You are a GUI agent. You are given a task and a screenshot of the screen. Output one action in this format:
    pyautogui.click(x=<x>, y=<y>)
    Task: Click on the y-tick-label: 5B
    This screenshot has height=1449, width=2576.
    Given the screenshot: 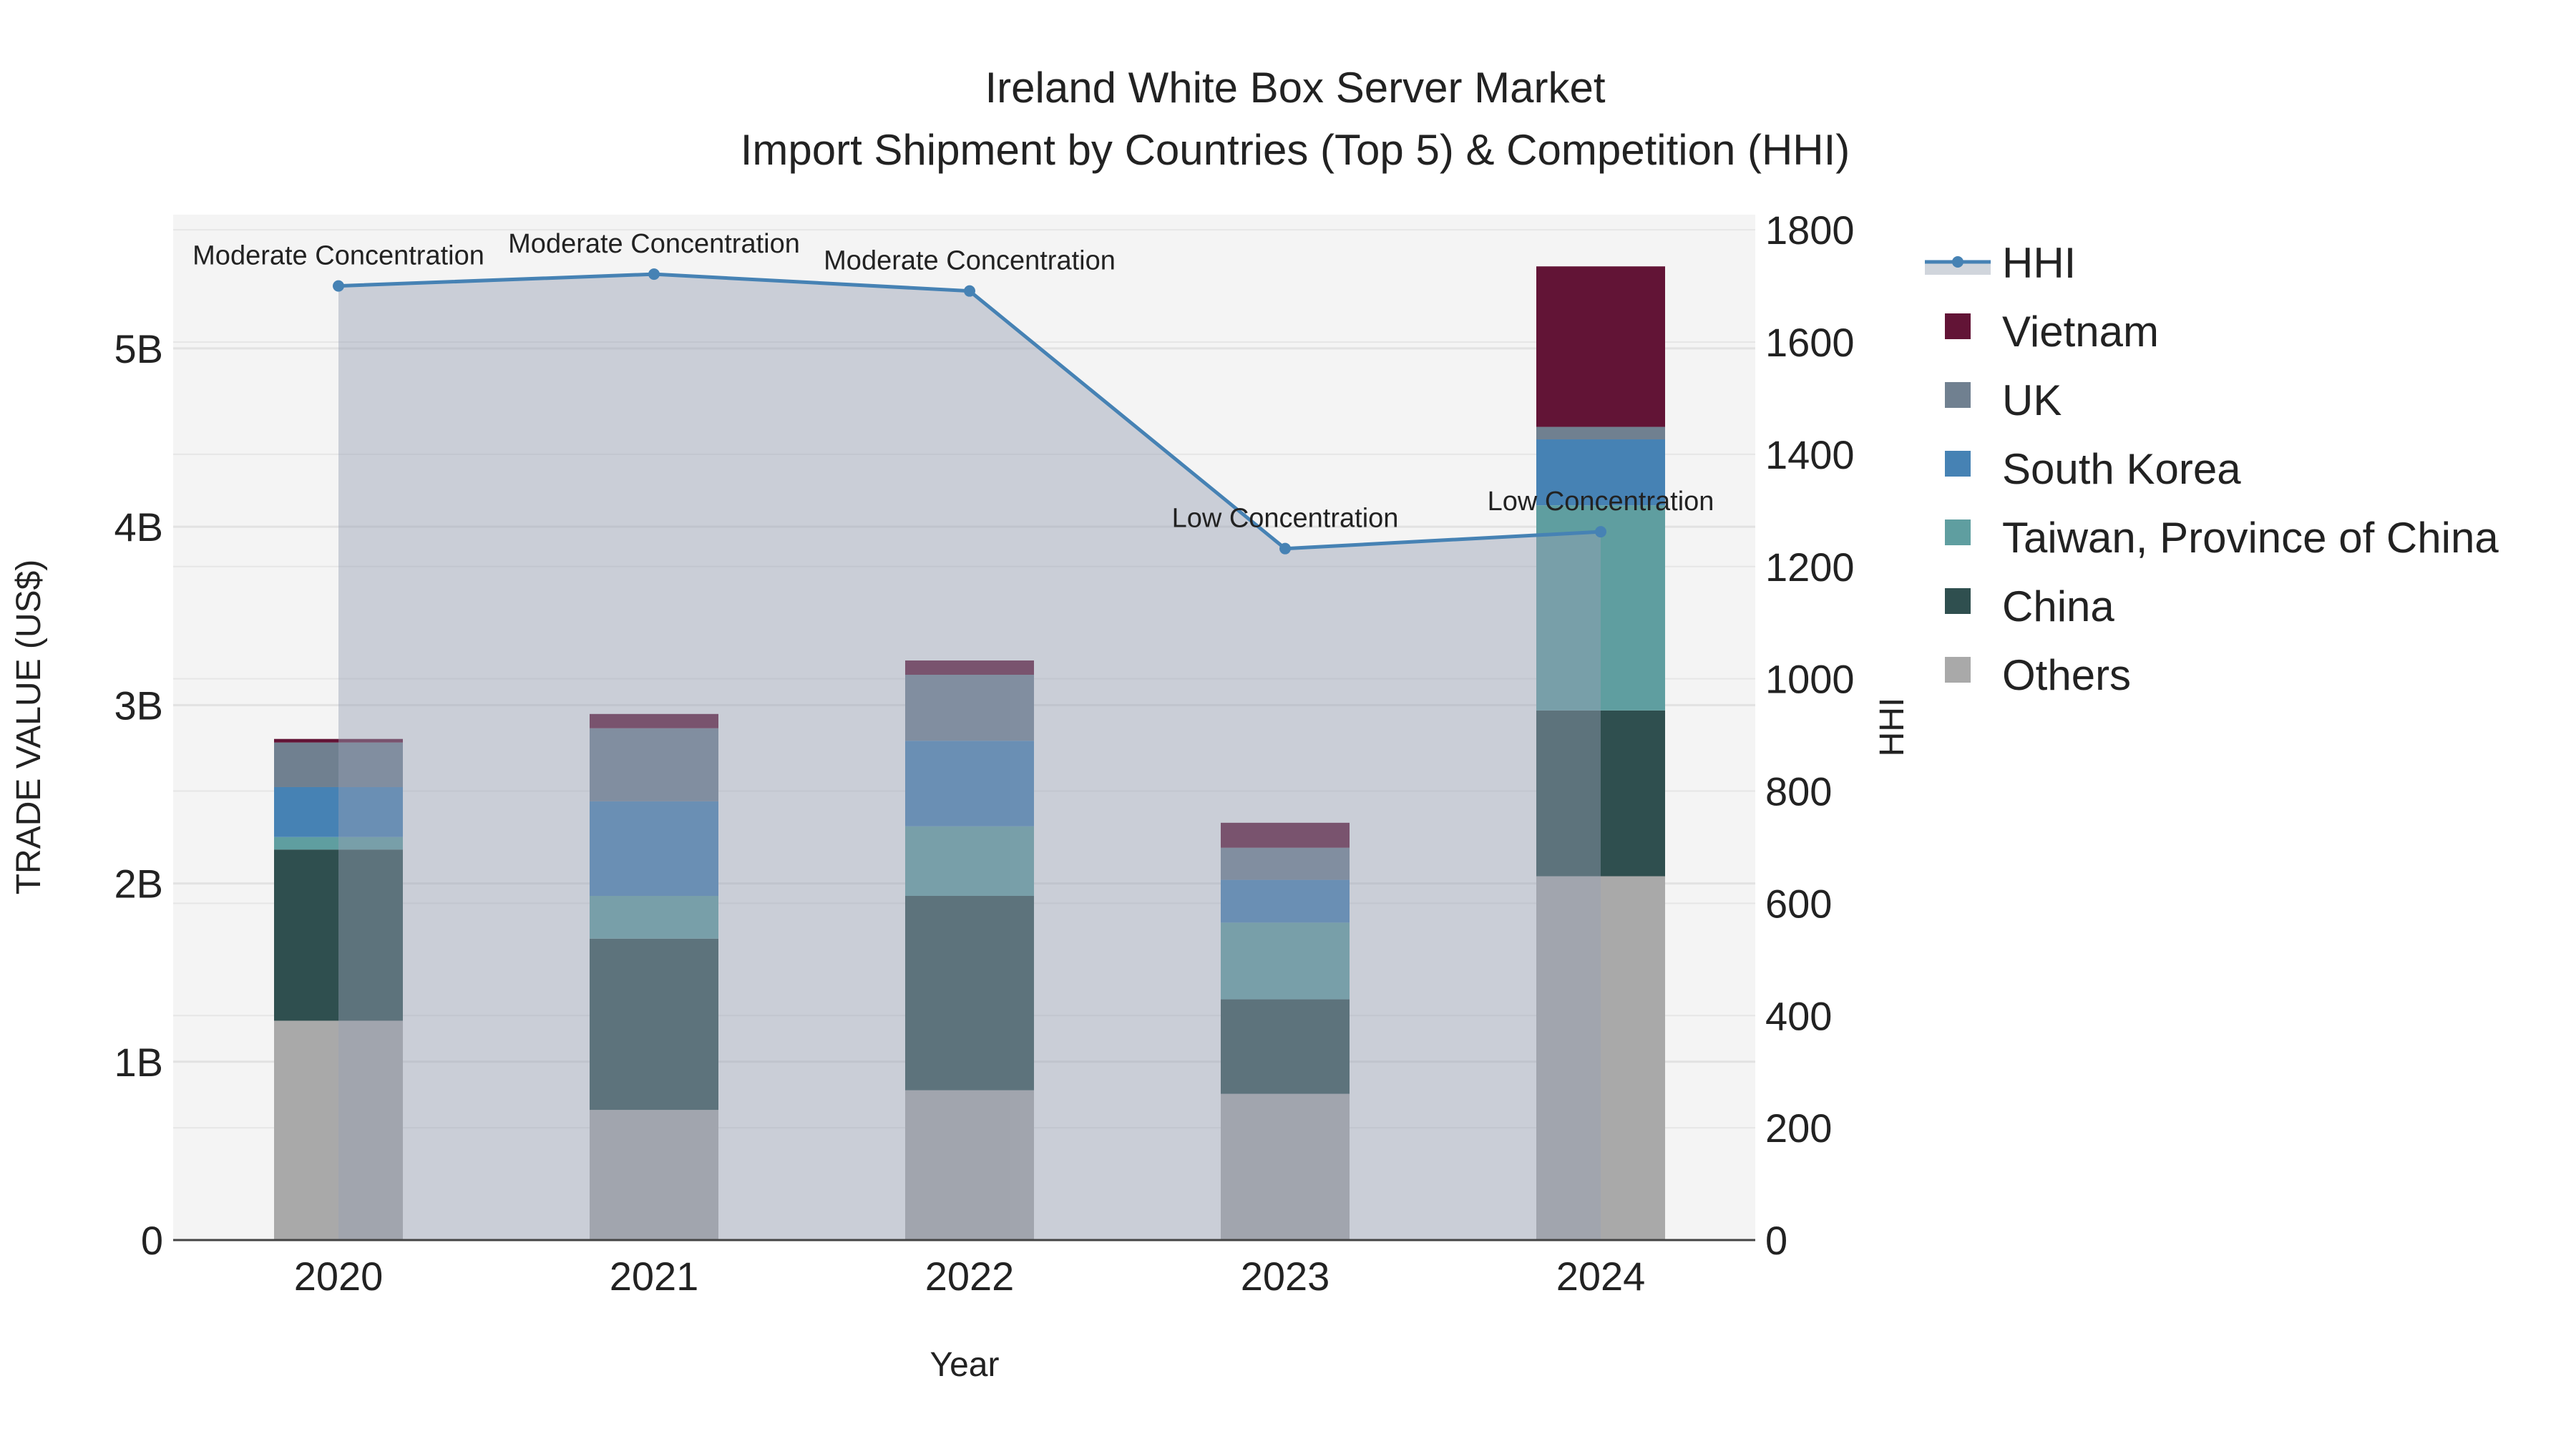 What is the action you would take?
    pyautogui.click(x=139, y=348)
    